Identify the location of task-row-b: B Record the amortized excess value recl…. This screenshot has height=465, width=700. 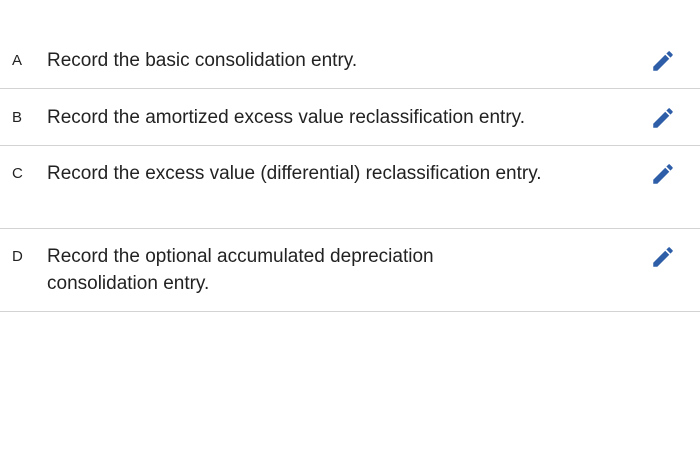
(350, 117).